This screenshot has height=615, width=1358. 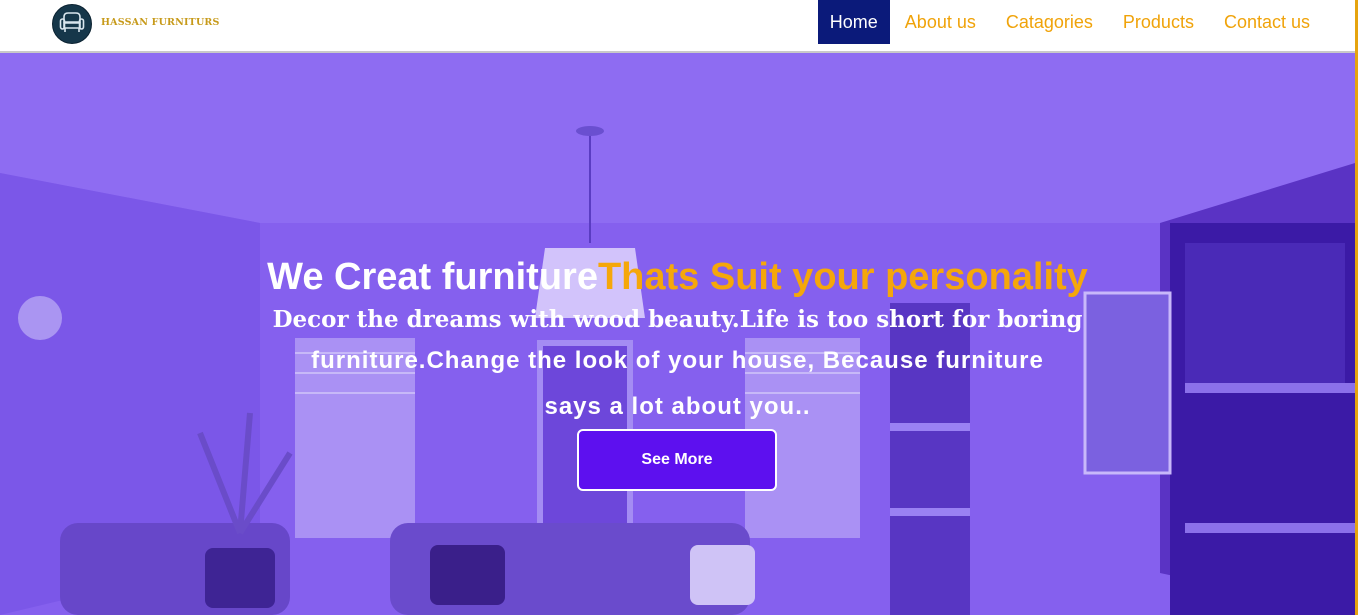 I want to click on armchair-icon, so click(x=72, y=24).